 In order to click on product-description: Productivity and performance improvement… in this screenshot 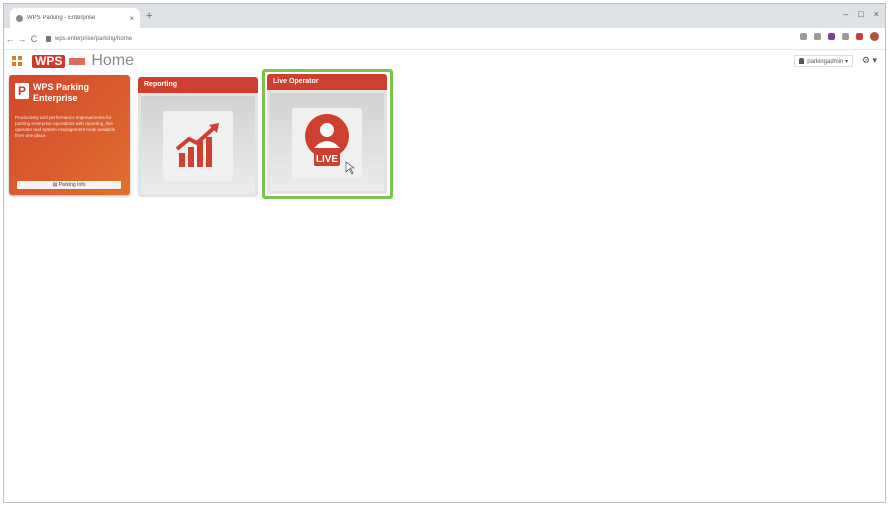, I will do `click(65, 126)`.